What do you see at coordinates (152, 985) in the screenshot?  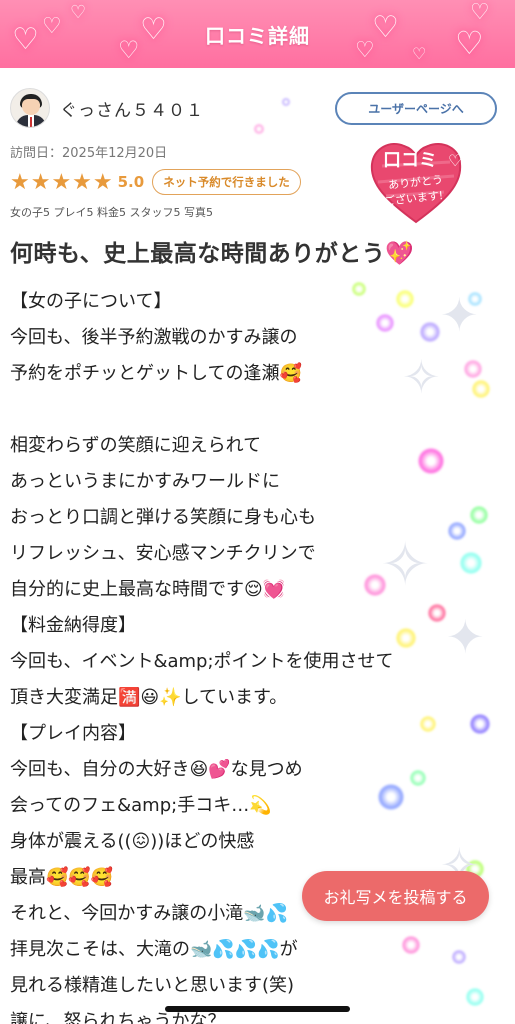 I see `review-line: 見れる様精進したいと思います(笑)` at bounding box center [152, 985].